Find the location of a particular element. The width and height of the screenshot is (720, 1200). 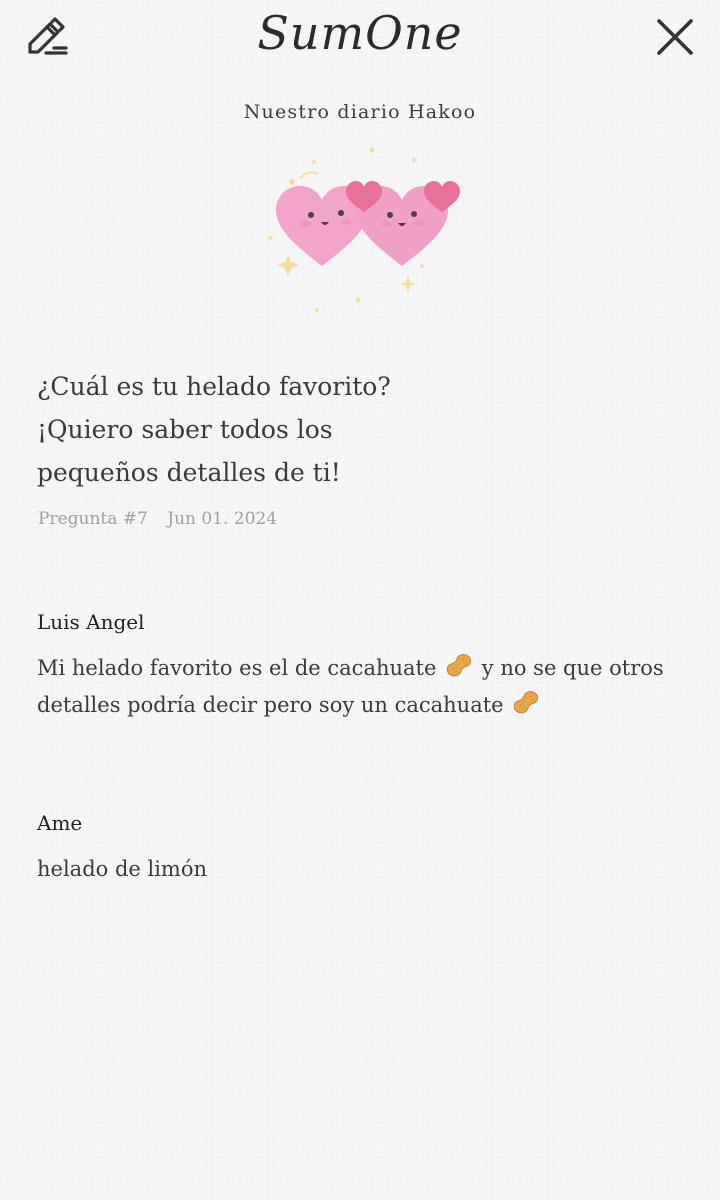

answer-author: Ame is located at coordinates (60, 823).